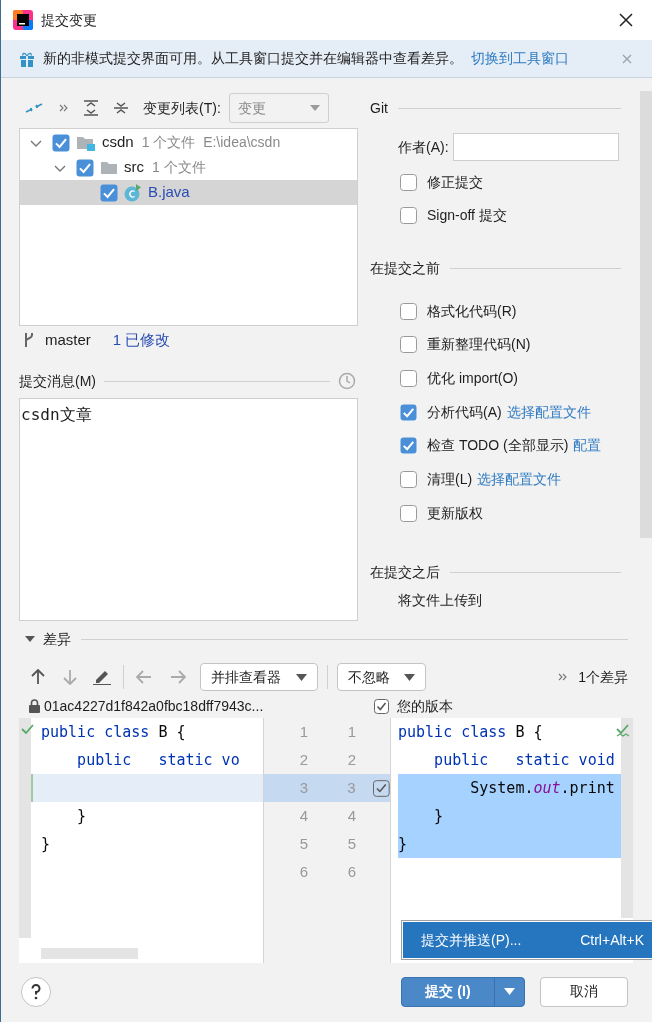 This screenshot has width=652, height=1022. Describe the element at coordinates (182, 108) in the screenshot. I see `changelist-label: 变更列表(T):` at that location.